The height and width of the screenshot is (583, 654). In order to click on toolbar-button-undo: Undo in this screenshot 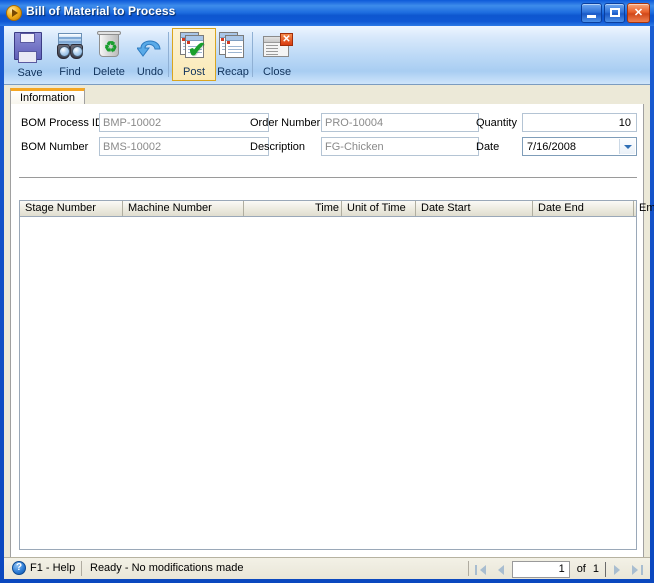, I will do `click(150, 54)`.